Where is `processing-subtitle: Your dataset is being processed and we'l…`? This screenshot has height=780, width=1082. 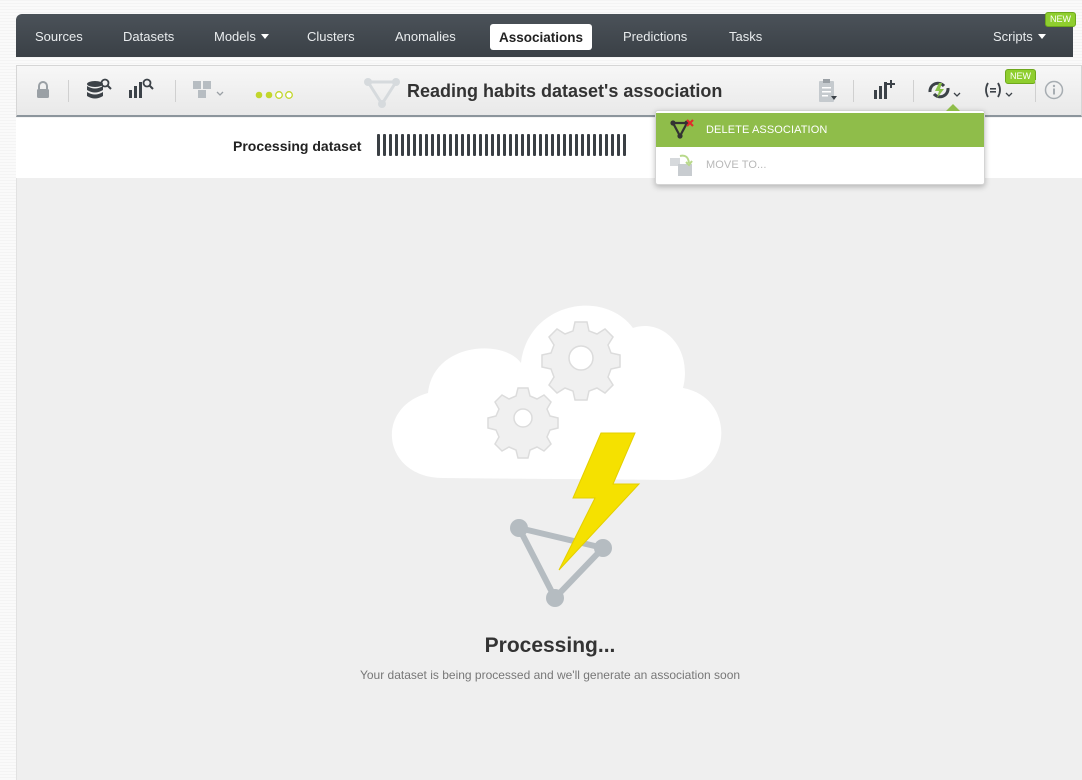
processing-subtitle: Your dataset is being processed and we'l… is located at coordinates (550, 675).